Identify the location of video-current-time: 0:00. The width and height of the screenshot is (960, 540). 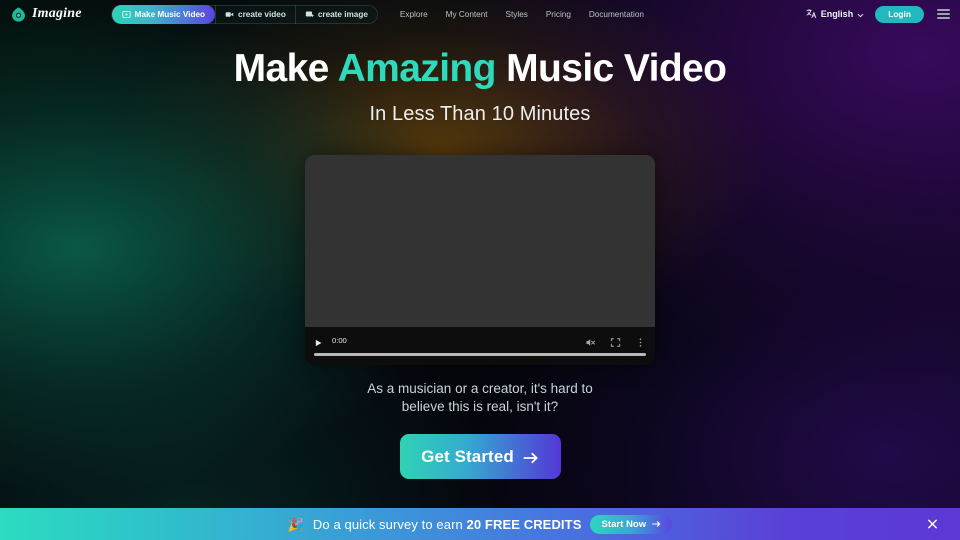
(339, 340).